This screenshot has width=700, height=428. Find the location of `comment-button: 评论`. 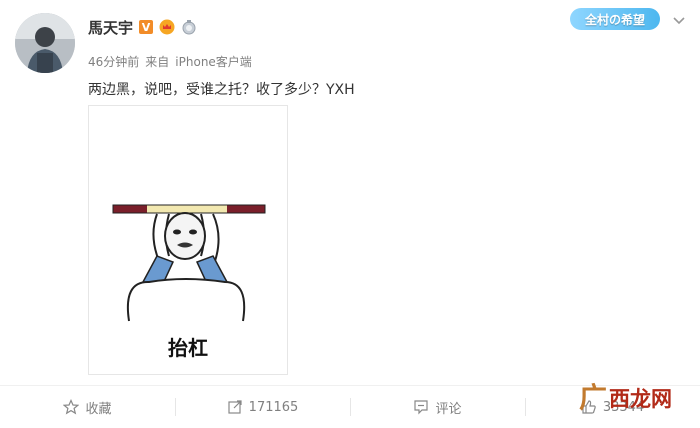

comment-button: 评论 is located at coordinates (437, 407).